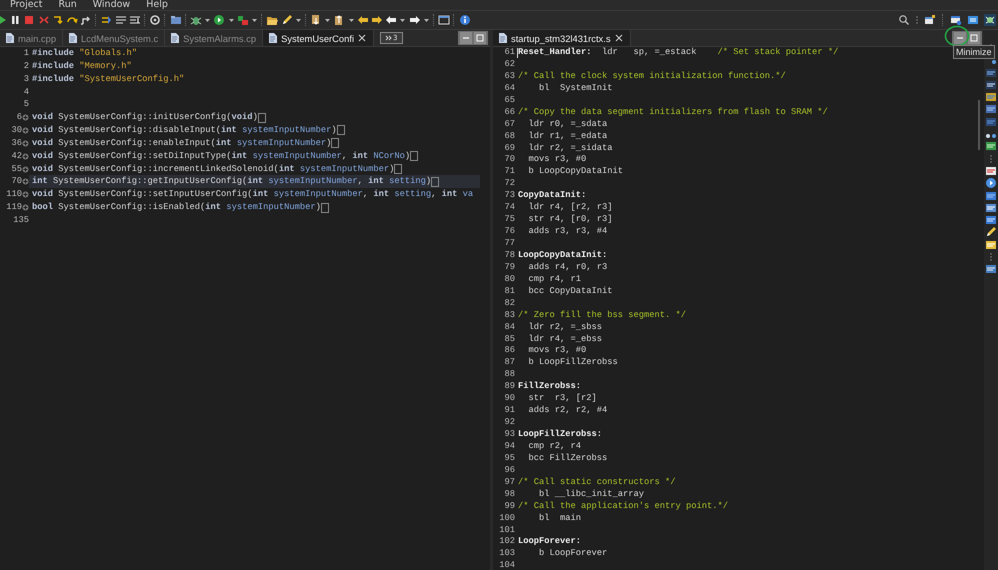 Image resolution: width=998 pixels, height=570 pixels. Describe the element at coordinates (991, 183) in the screenshot. I see `play-circle-icon` at that location.